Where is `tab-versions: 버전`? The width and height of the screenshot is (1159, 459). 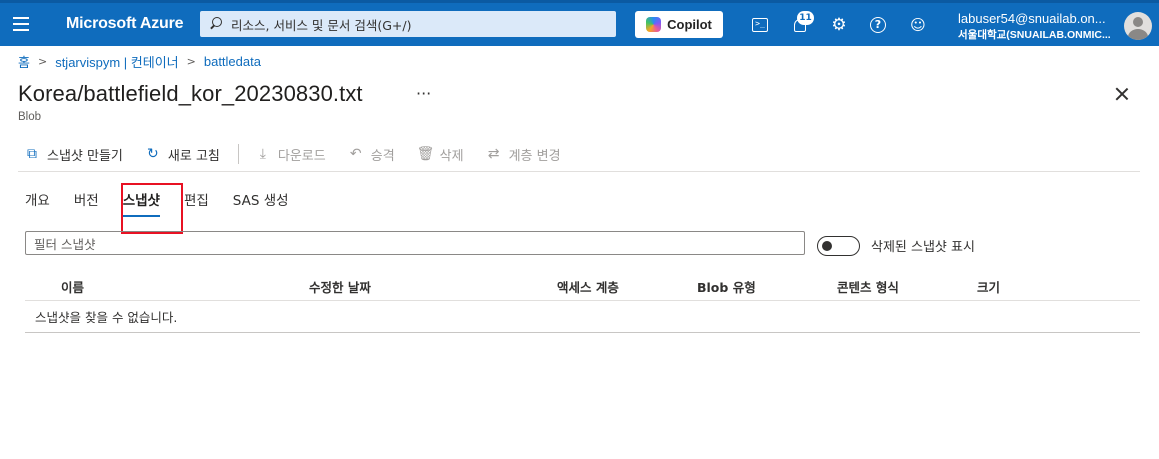 tab-versions: 버전 is located at coordinates (86, 203).